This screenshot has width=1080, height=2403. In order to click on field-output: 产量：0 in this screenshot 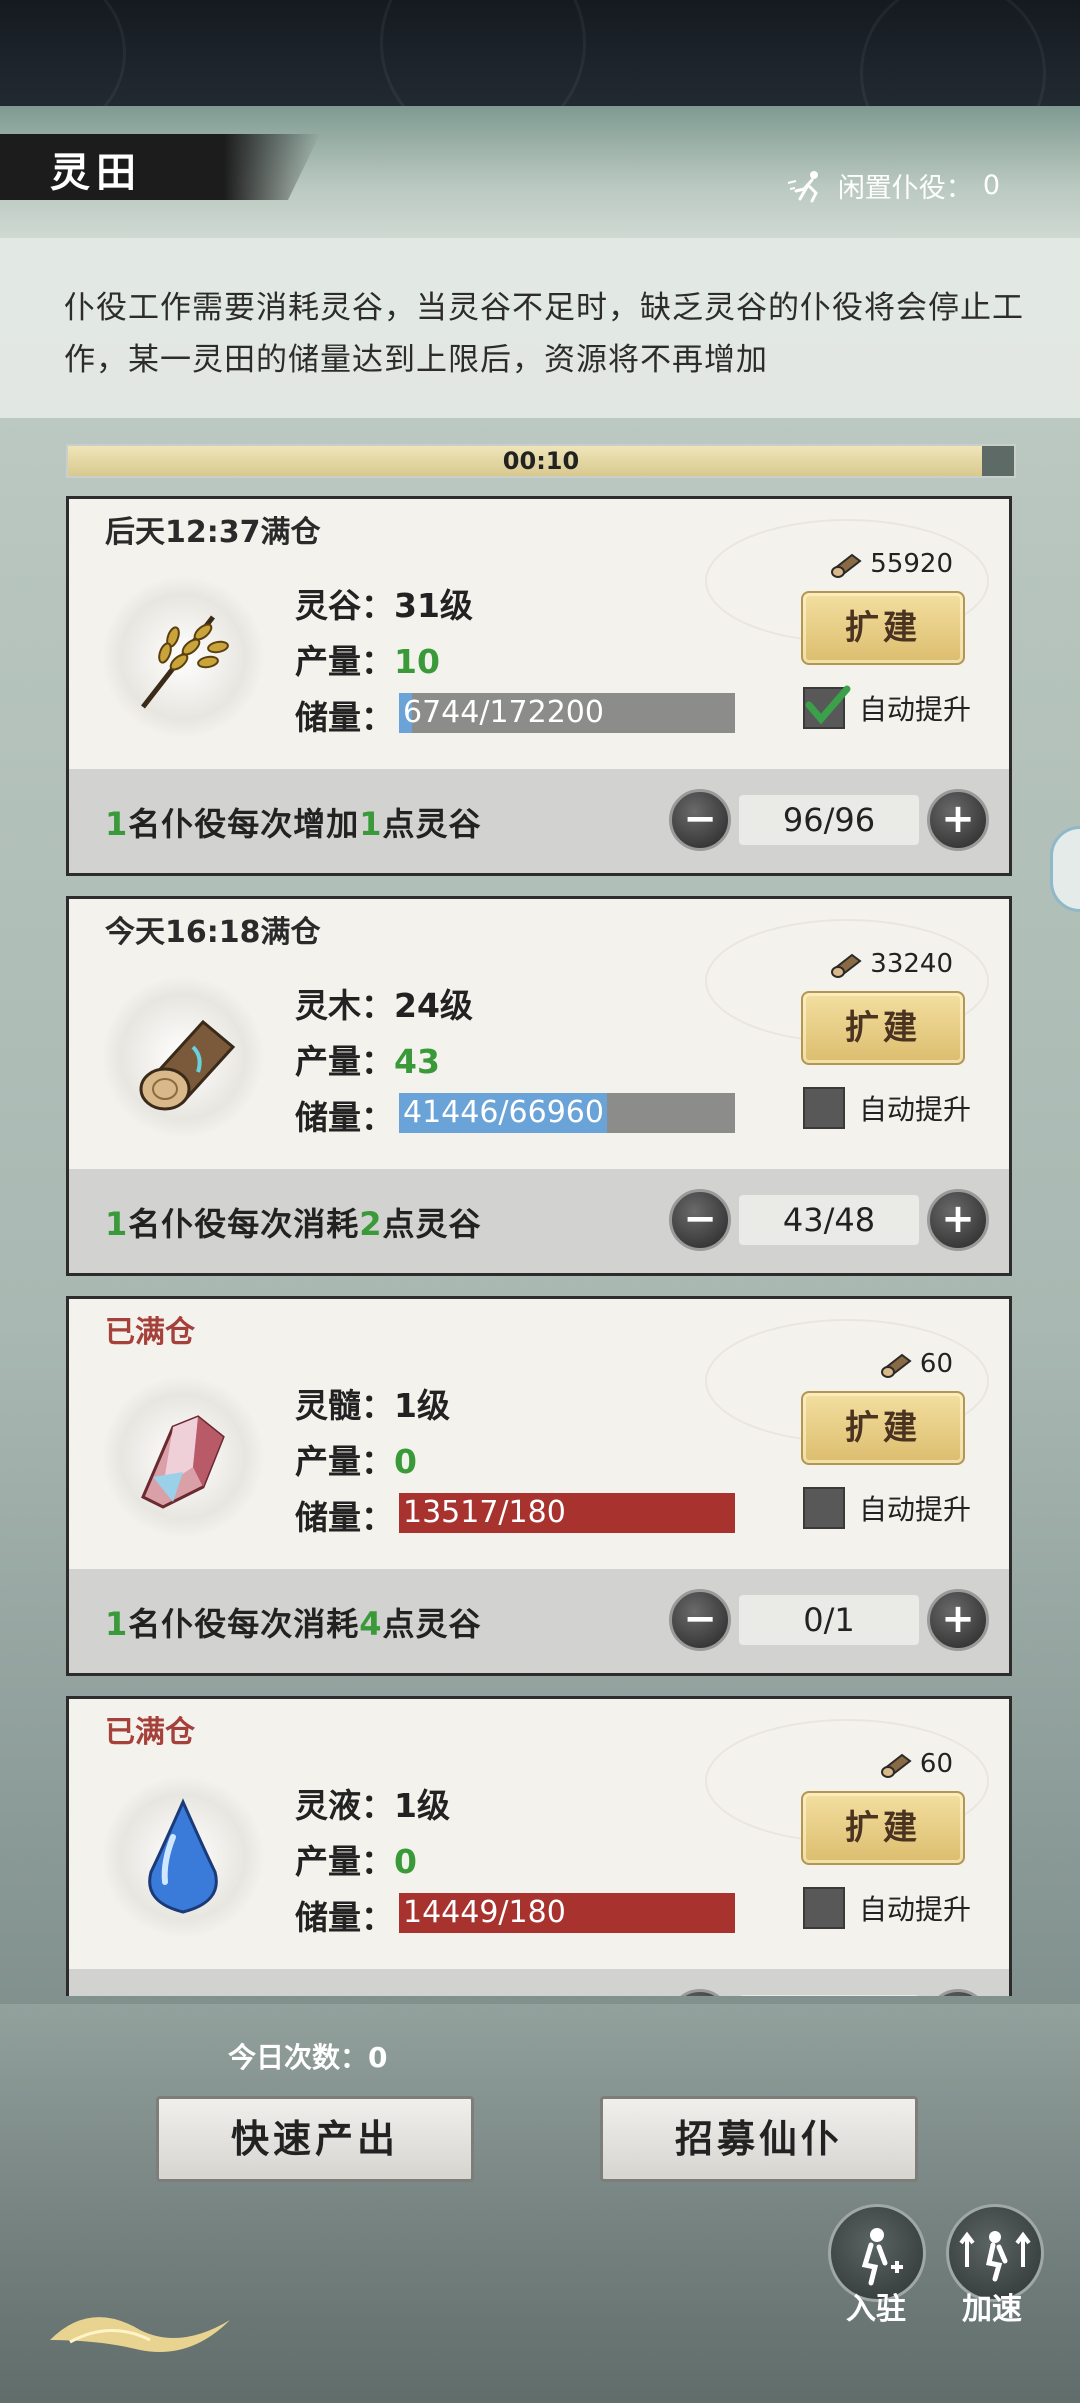, I will do `click(356, 1859)`.